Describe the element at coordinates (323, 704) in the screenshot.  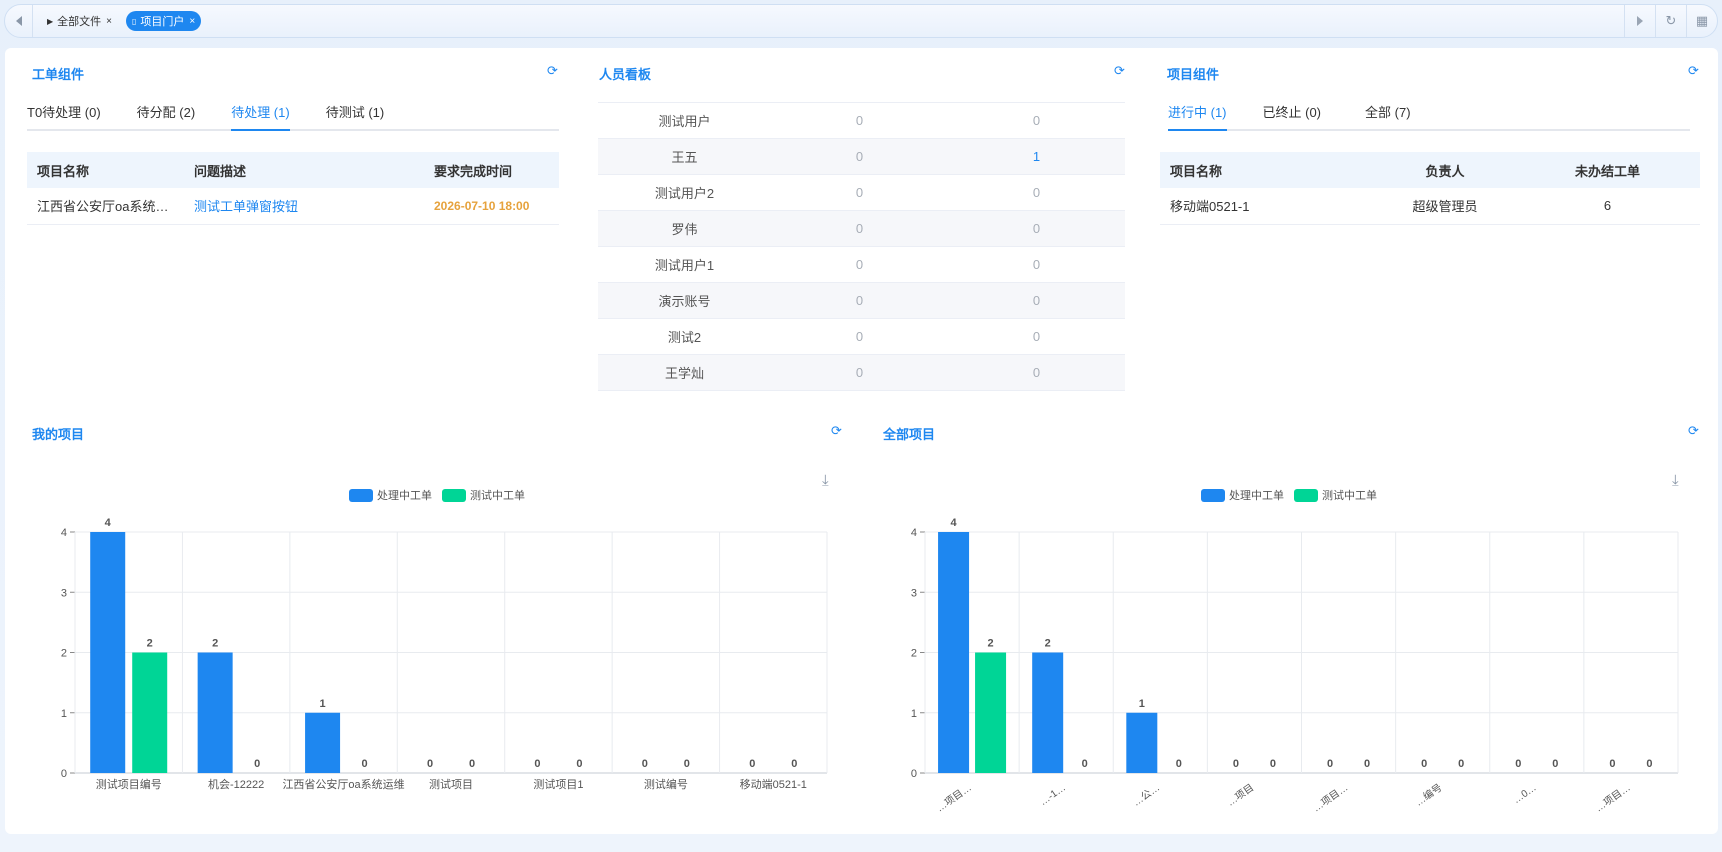
I see `data-label: 1` at that location.